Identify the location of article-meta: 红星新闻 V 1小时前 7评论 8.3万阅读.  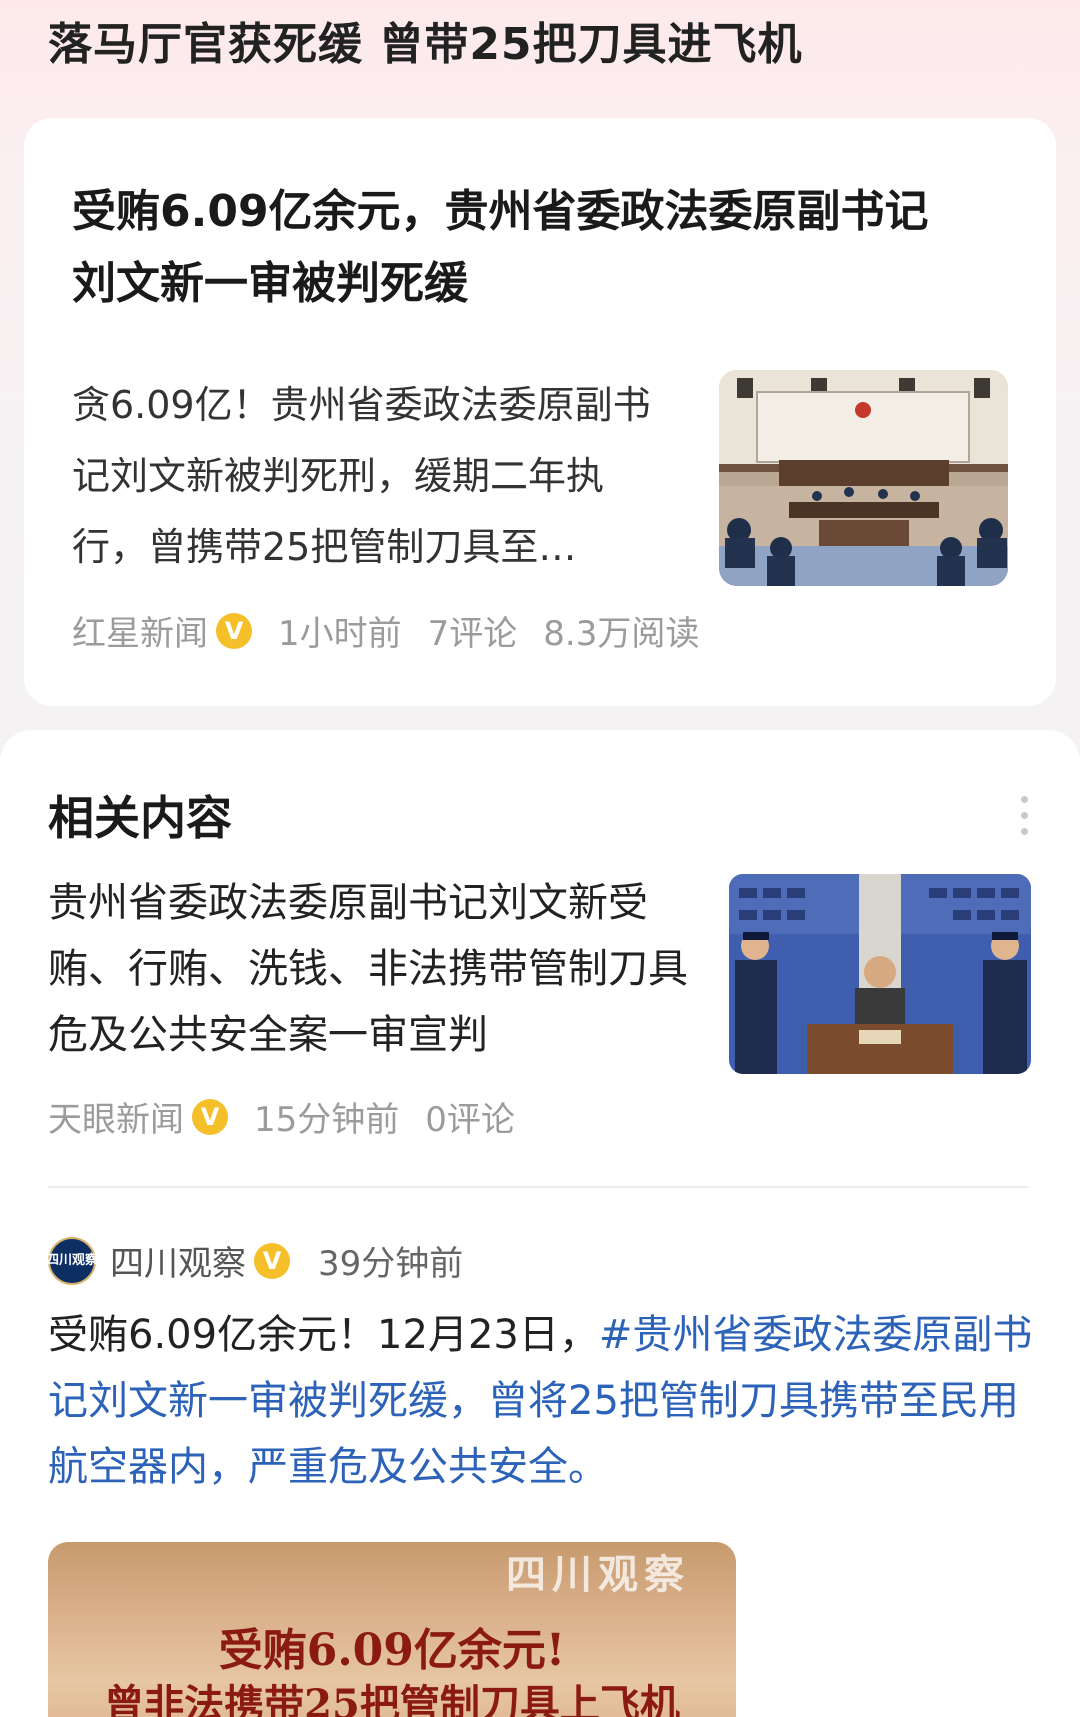
(385, 630).